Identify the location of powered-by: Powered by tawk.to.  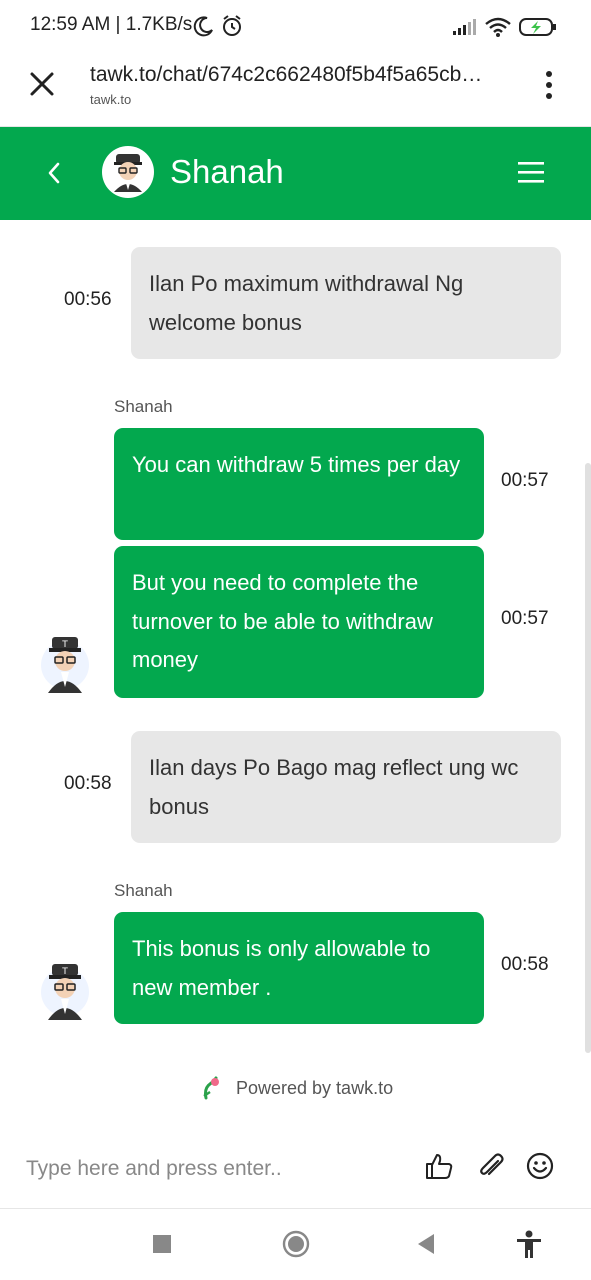
(296, 1088).